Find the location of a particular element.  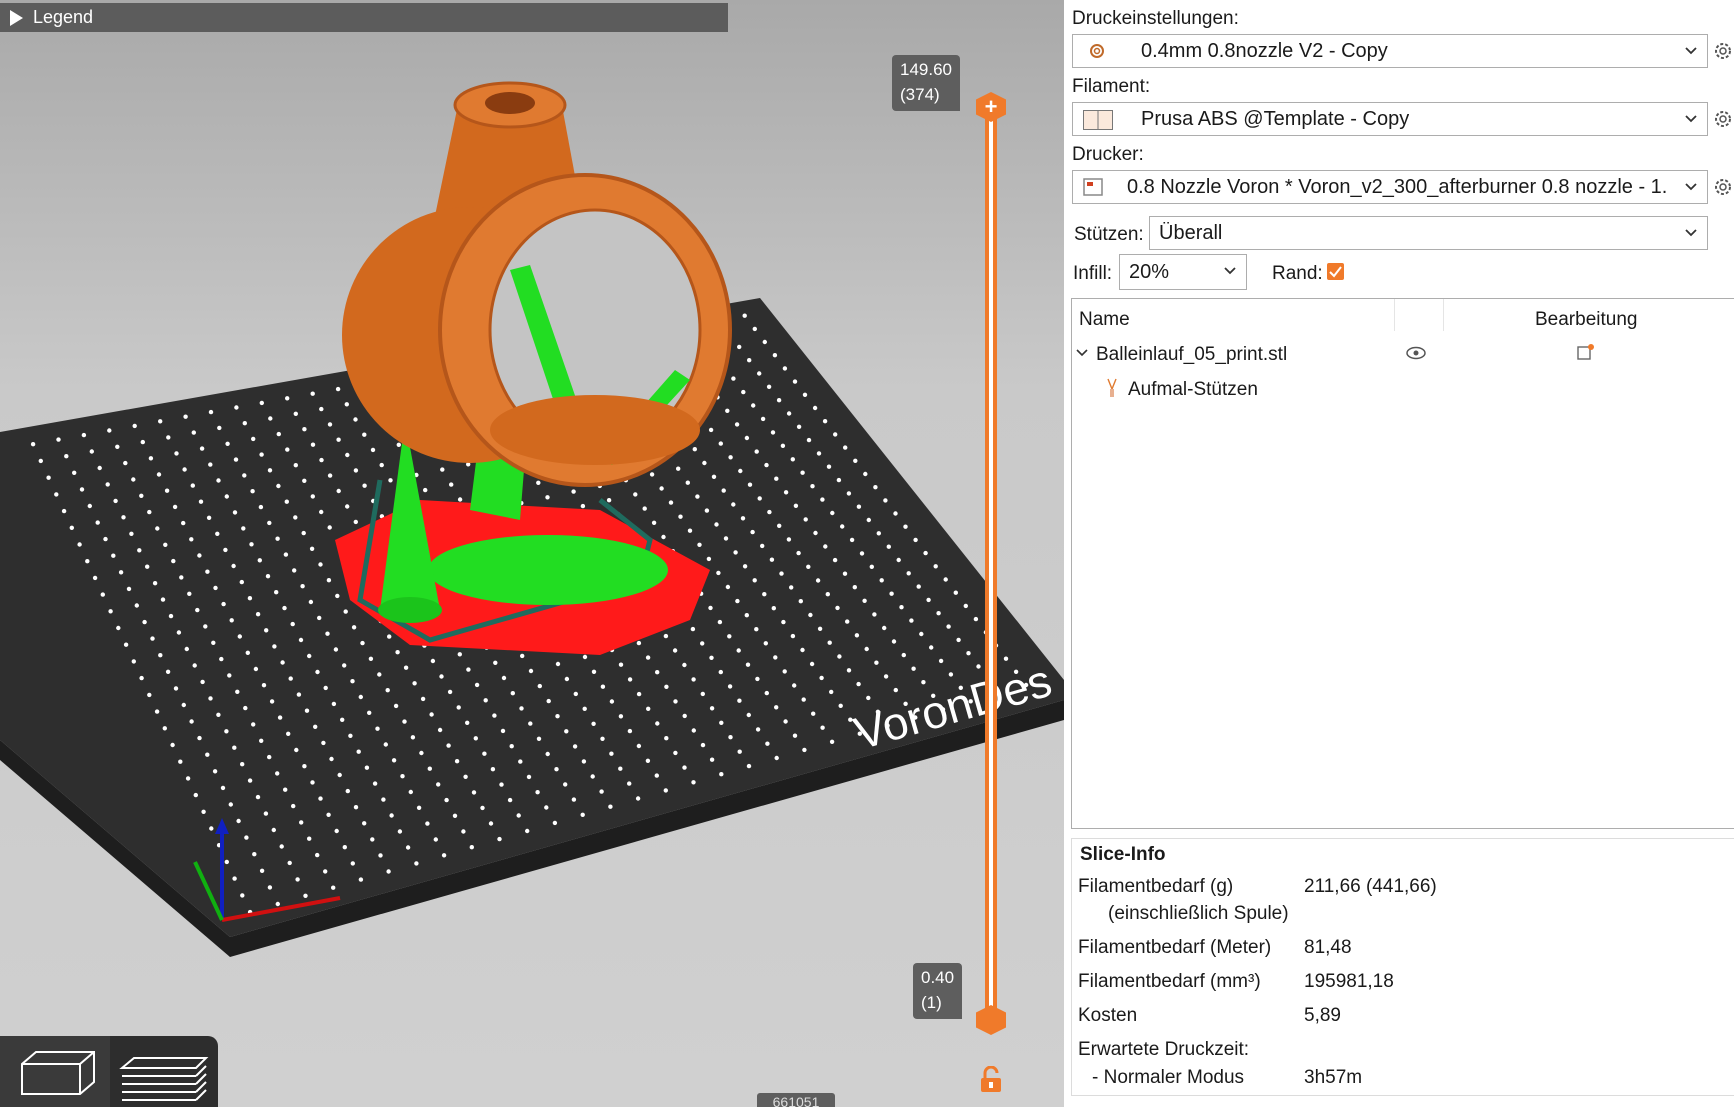

slice-info-value: 5,89 is located at coordinates (1322, 1015).